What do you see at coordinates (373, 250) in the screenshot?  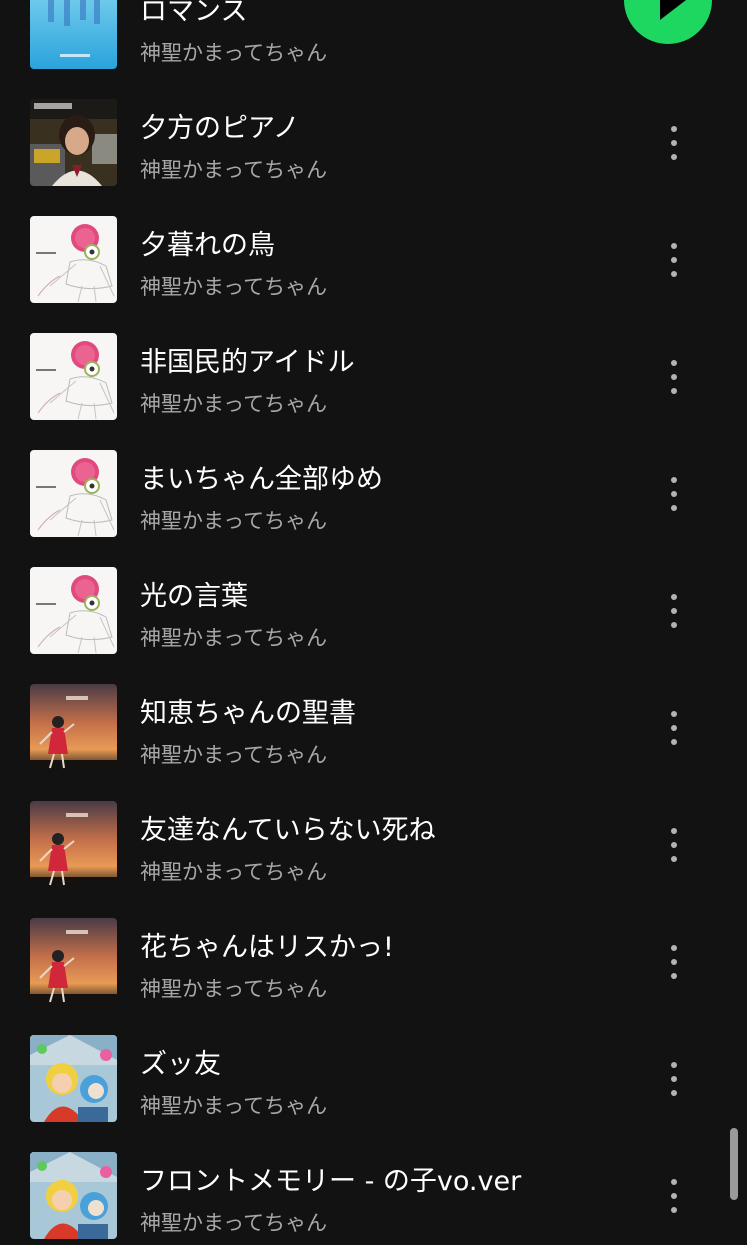 I see `track-row: 夕暮れの鳥 神聖かまってちゃん` at bounding box center [373, 250].